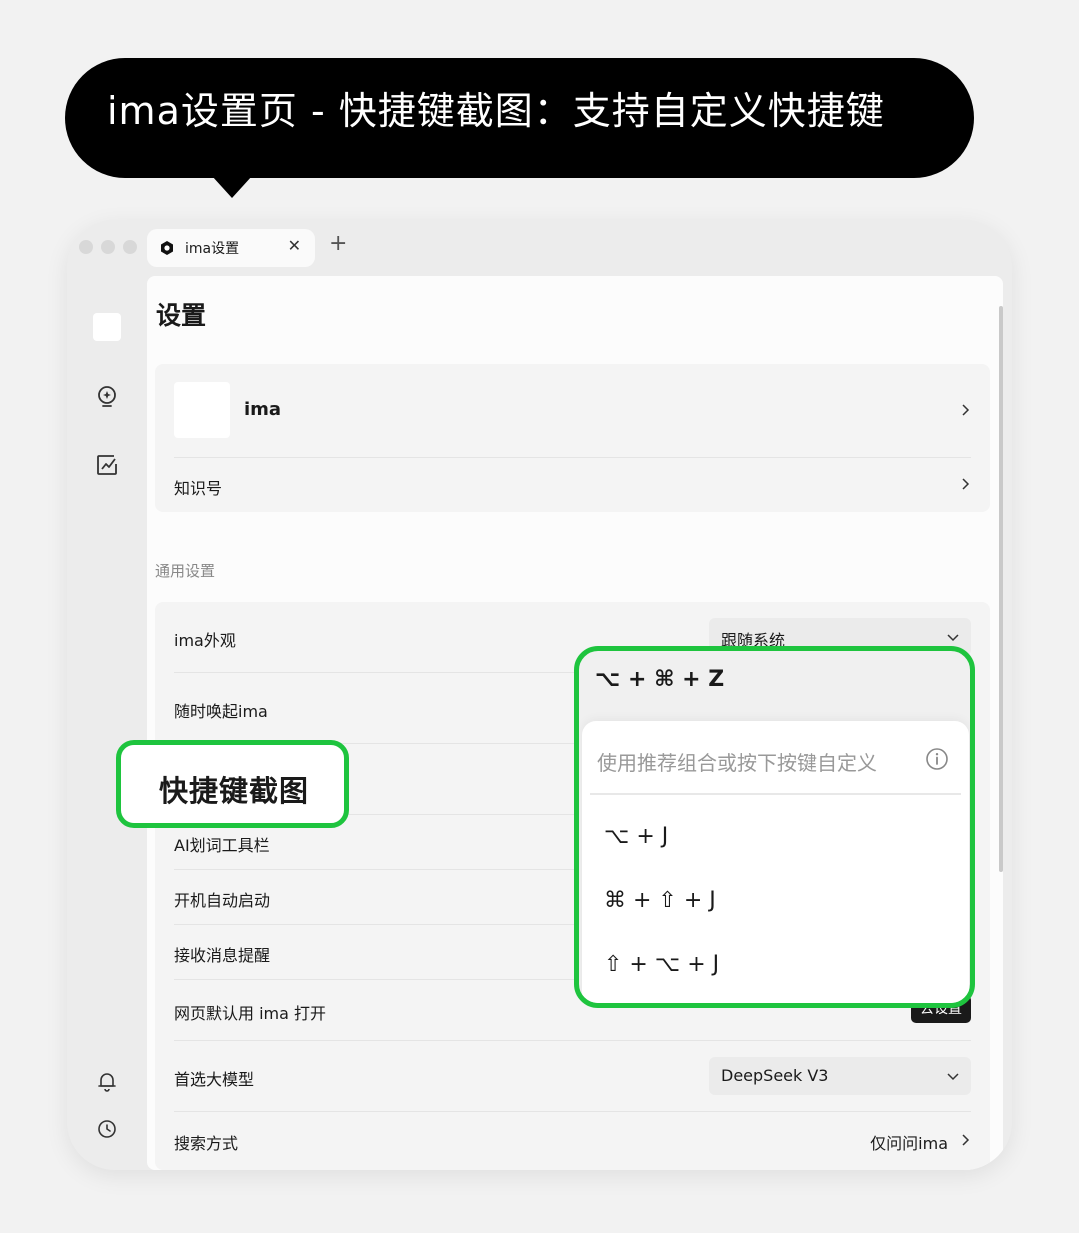  What do you see at coordinates (496, 111) in the screenshot?
I see `caption-text: ima设置页 - 快捷键截图：支持自定义快捷键` at bounding box center [496, 111].